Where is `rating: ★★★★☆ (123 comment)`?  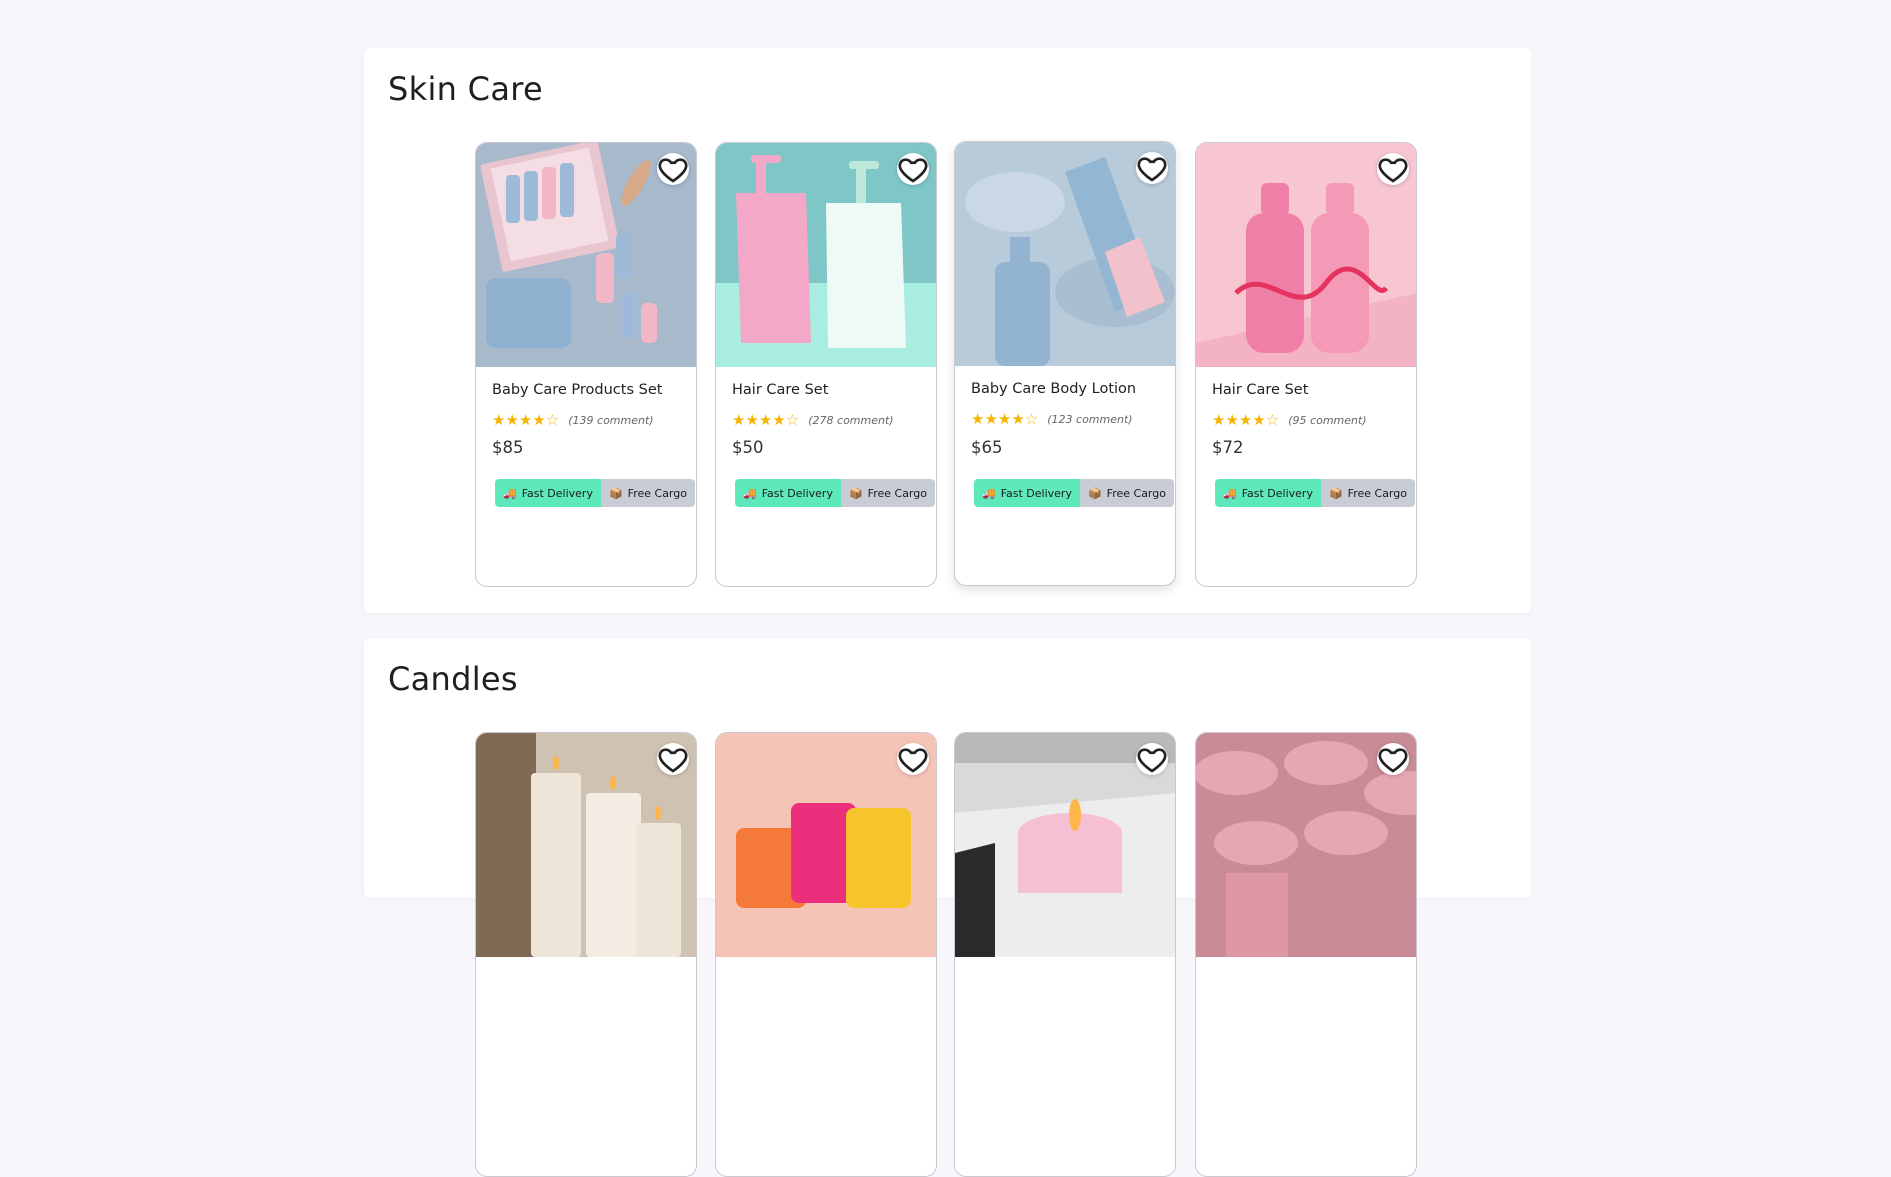
rating: ★★★★☆ (123 comment) is located at coordinates (1052, 419).